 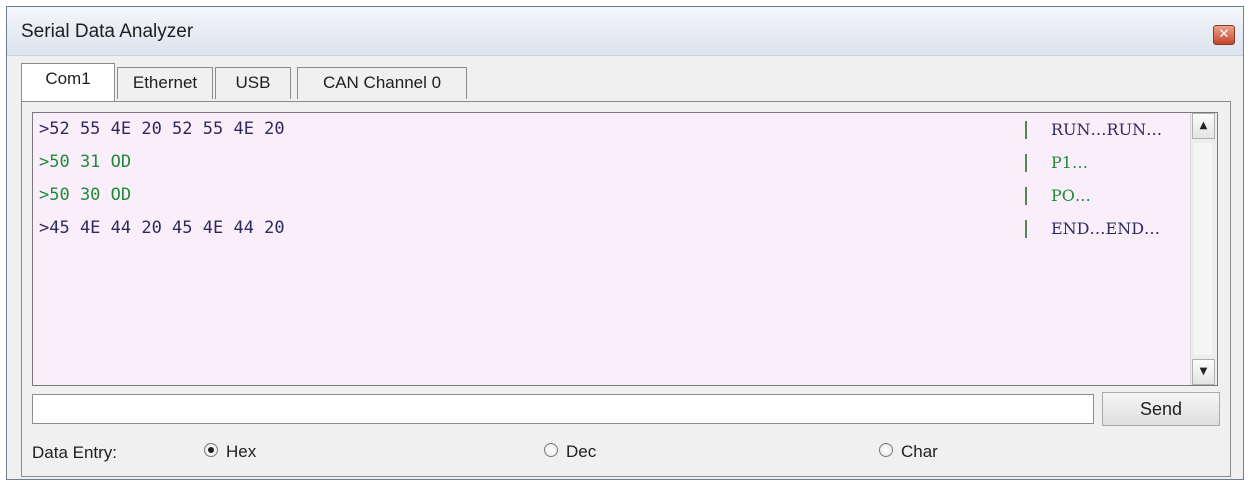 What do you see at coordinates (162, 228) in the screenshot?
I see `console-hex-line: >45 4E 44 20 45 4E 44 20` at bounding box center [162, 228].